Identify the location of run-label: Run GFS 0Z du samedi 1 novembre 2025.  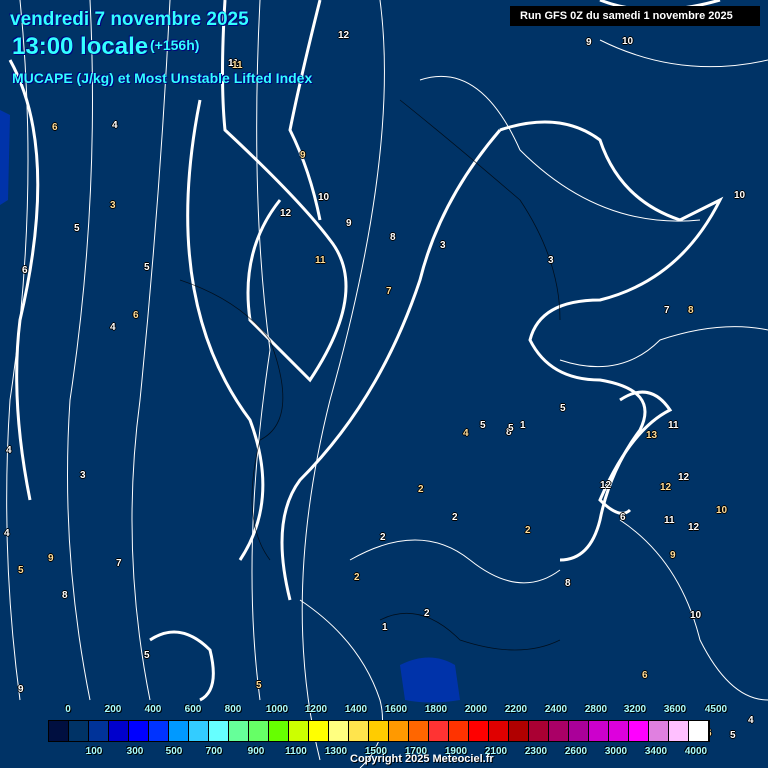
(635, 16).